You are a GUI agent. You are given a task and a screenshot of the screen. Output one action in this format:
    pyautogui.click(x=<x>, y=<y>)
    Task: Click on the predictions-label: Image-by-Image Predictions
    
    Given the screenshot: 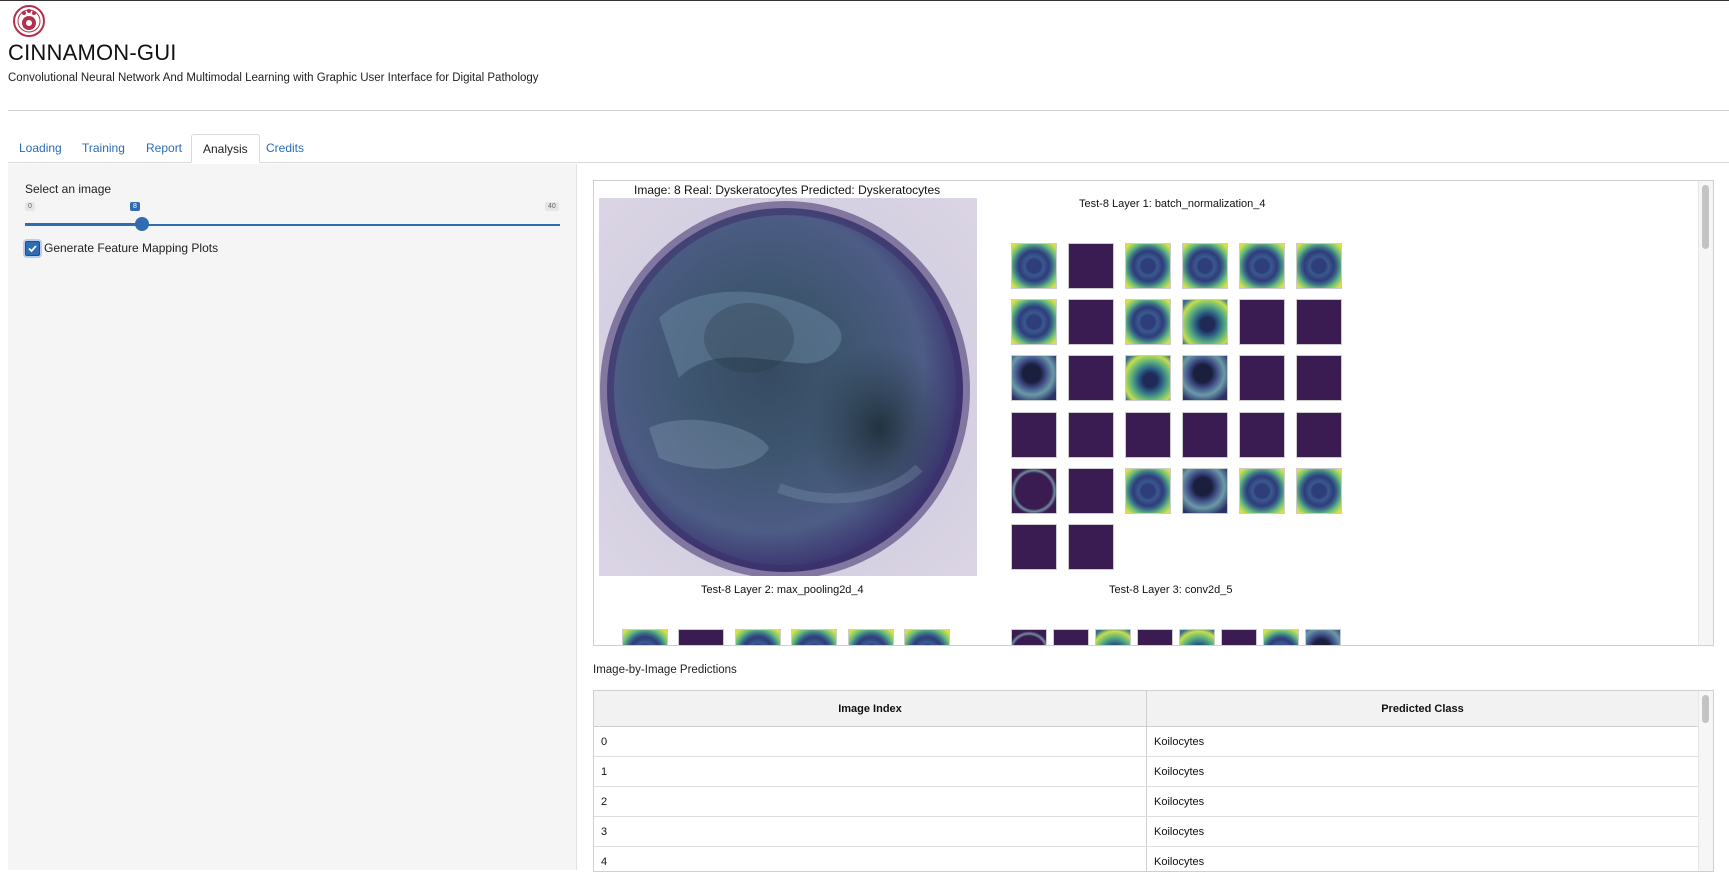 What is the action you would take?
    pyautogui.click(x=665, y=670)
    